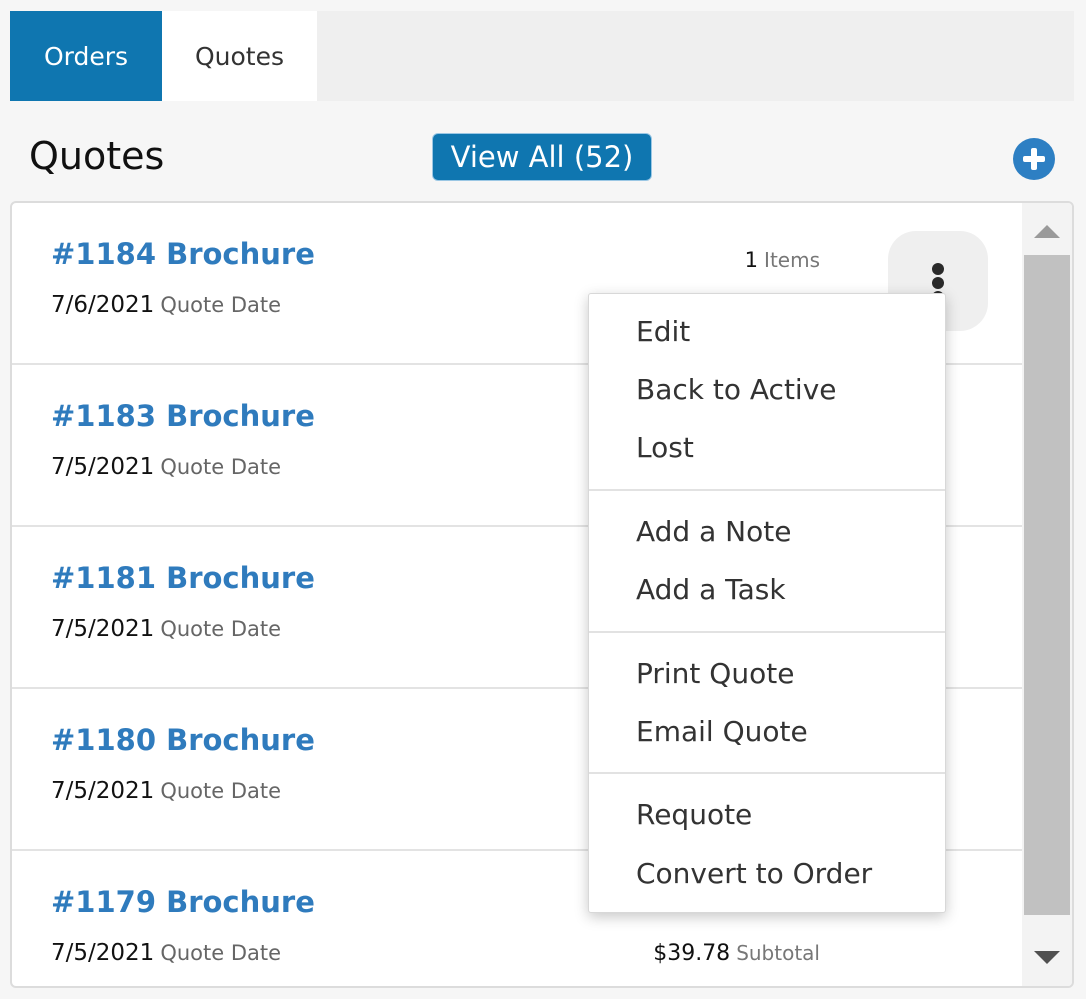 This screenshot has height=999, width=1086. Describe the element at coordinates (183, 254) in the screenshot. I see `quote-title: #1184 Brochure` at that location.